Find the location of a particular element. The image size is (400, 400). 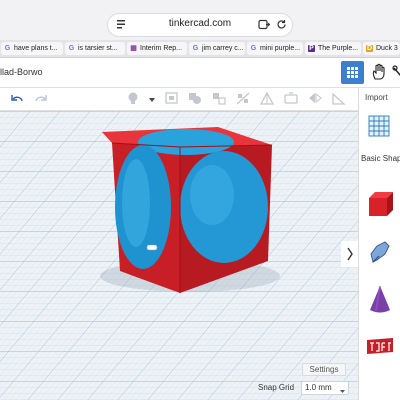

scribble-icon is located at coordinates (380, 252).